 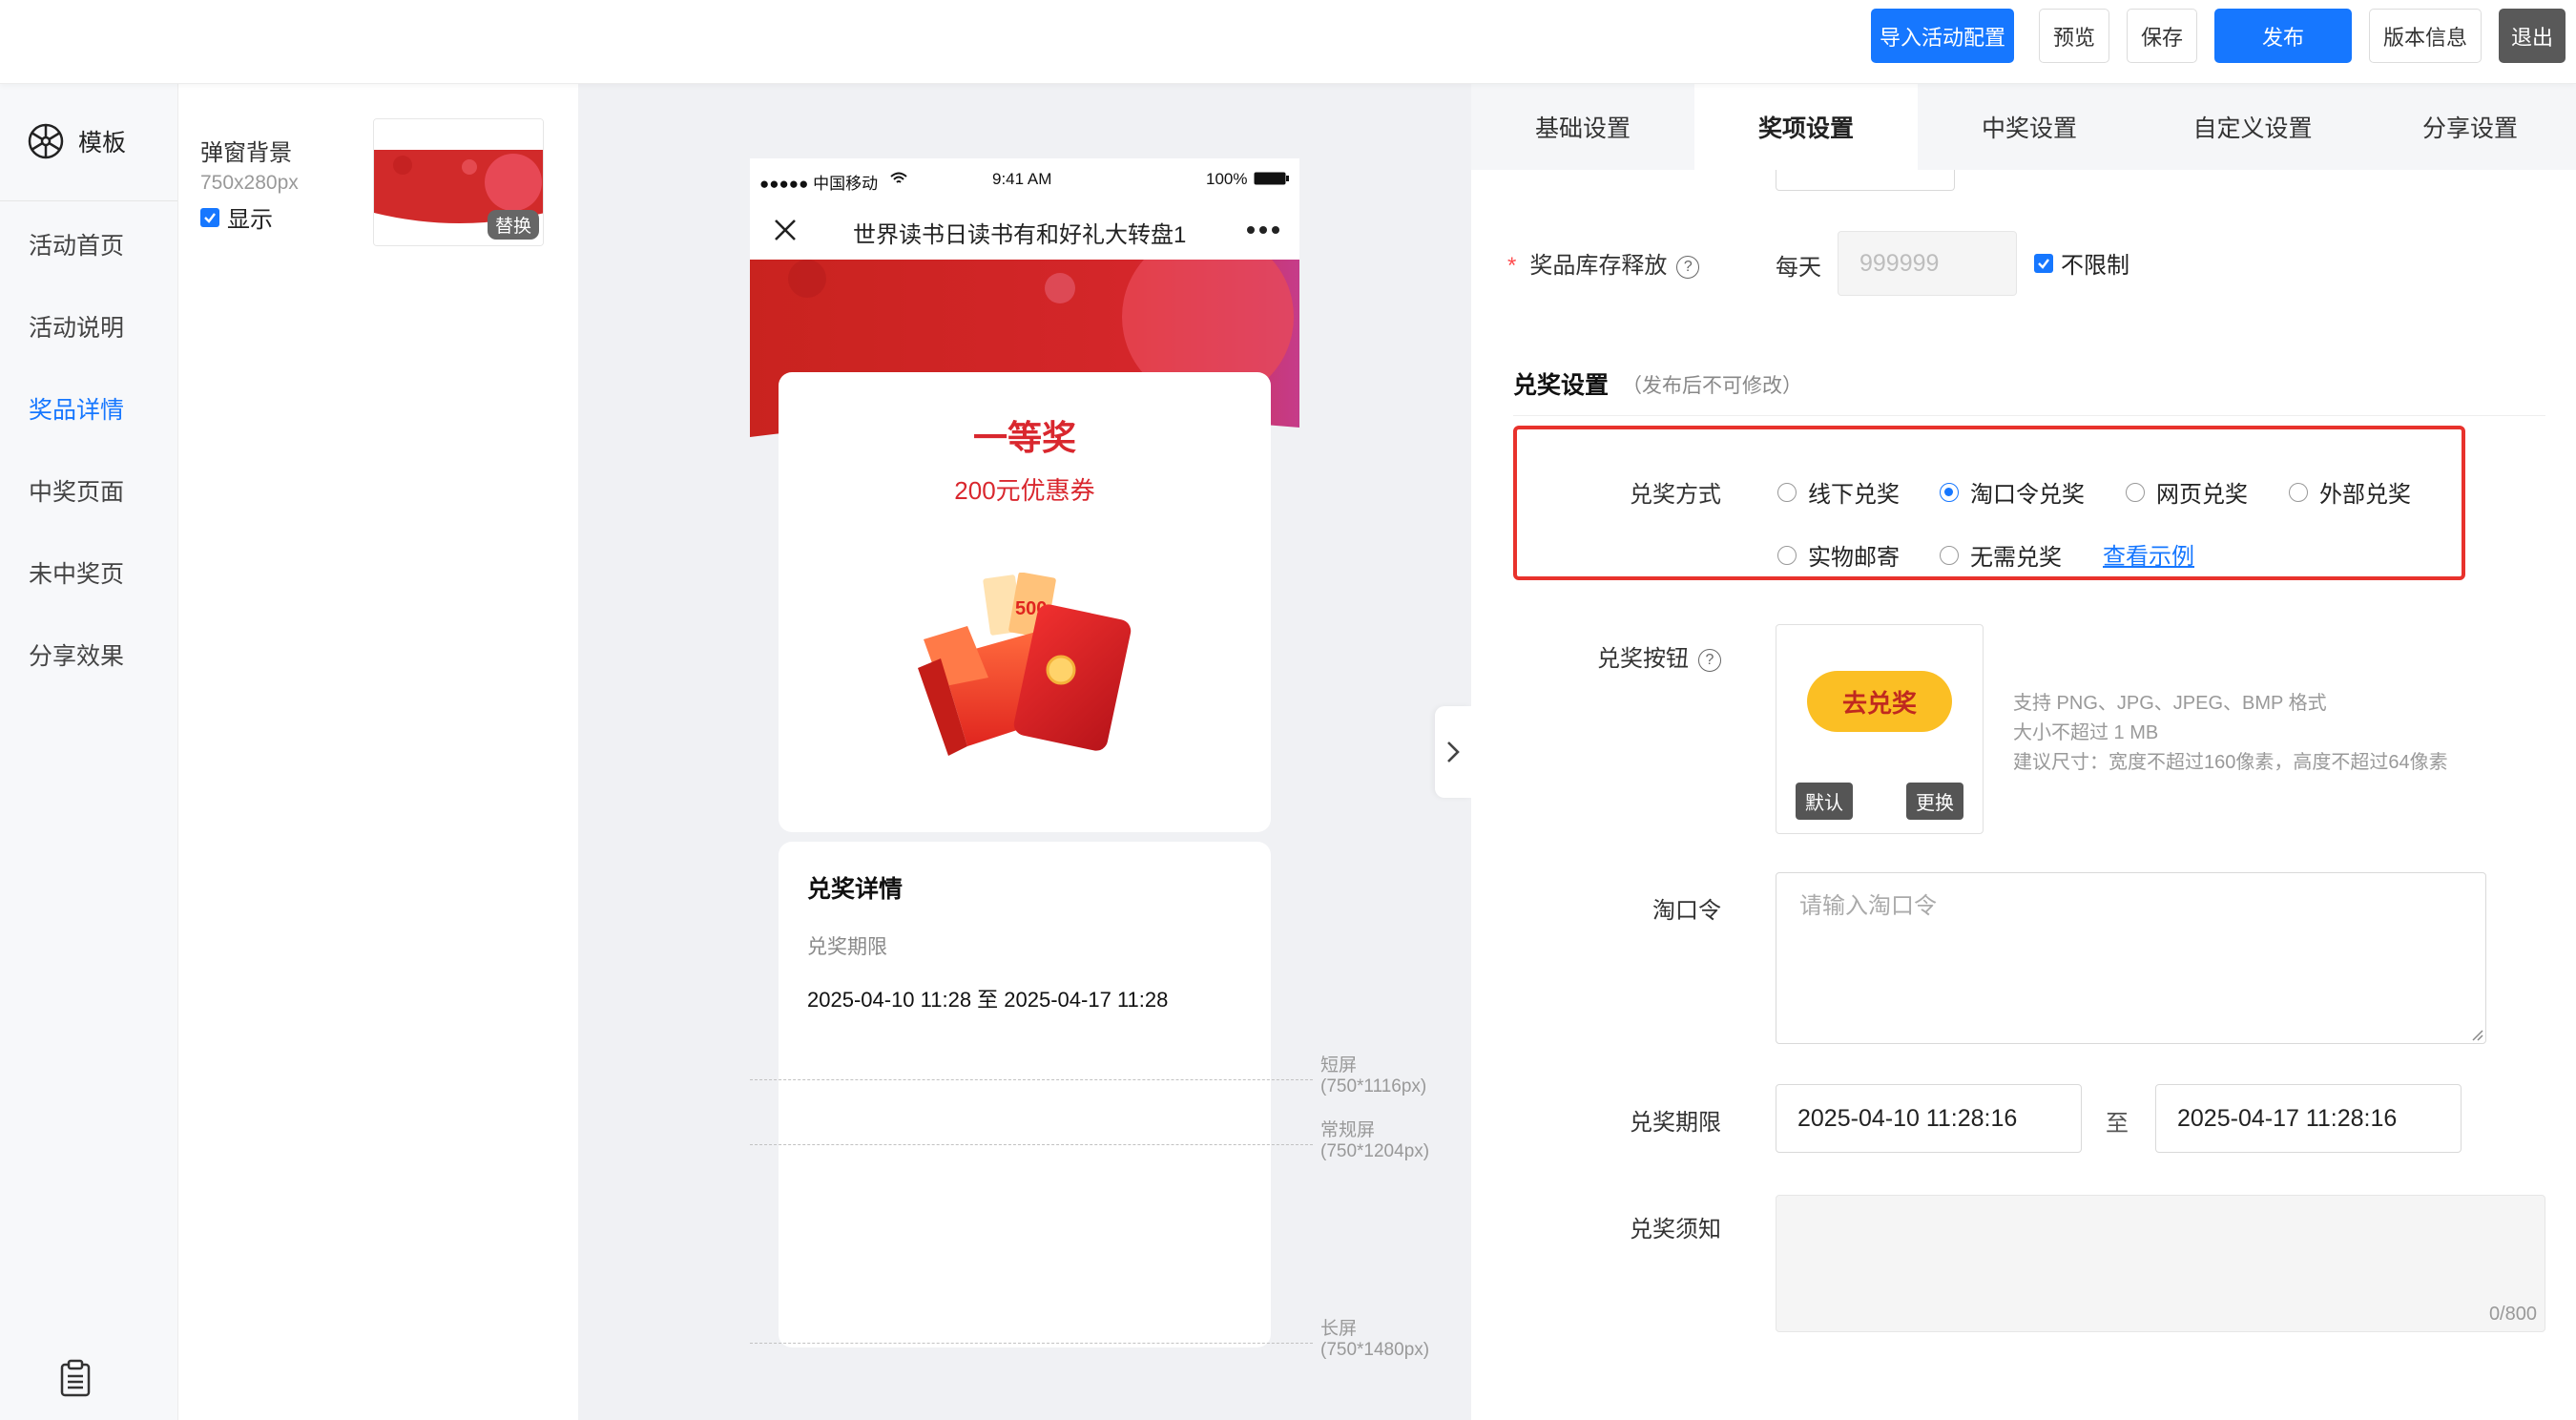 I want to click on redeem-notice-label: 兑奖须知, so click(x=1675, y=1229).